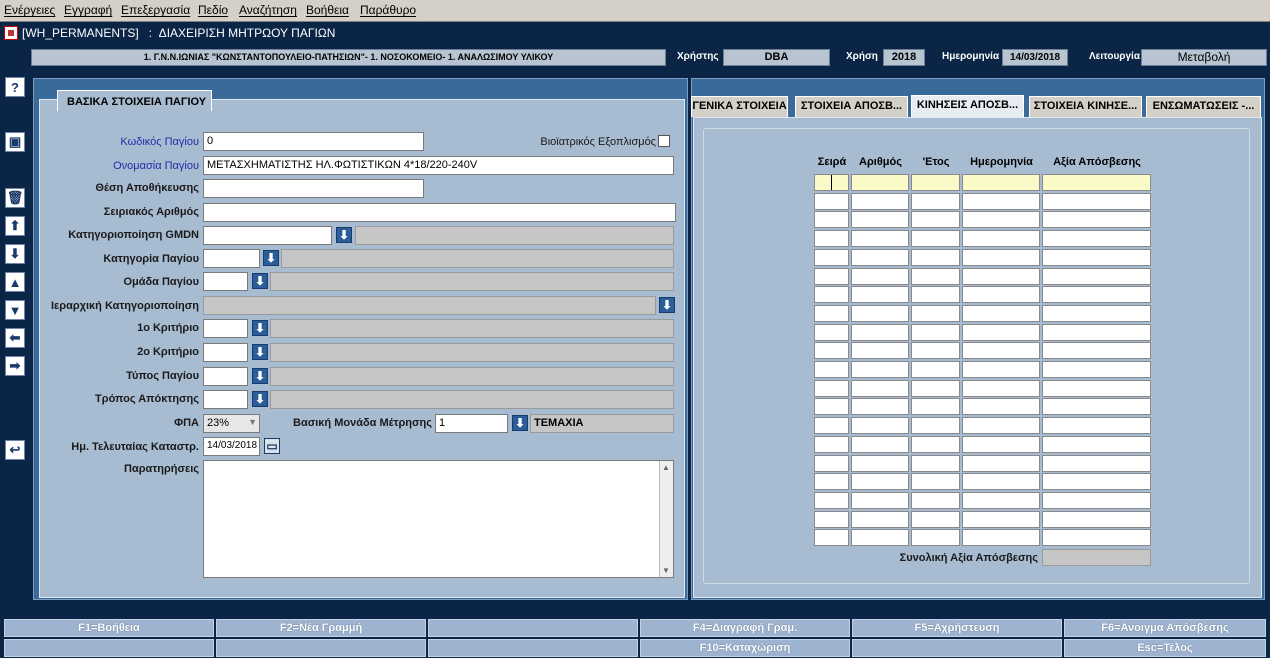  What do you see at coordinates (272, 446) in the screenshot?
I see `calendar-button: ▭` at bounding box center [272, 446].